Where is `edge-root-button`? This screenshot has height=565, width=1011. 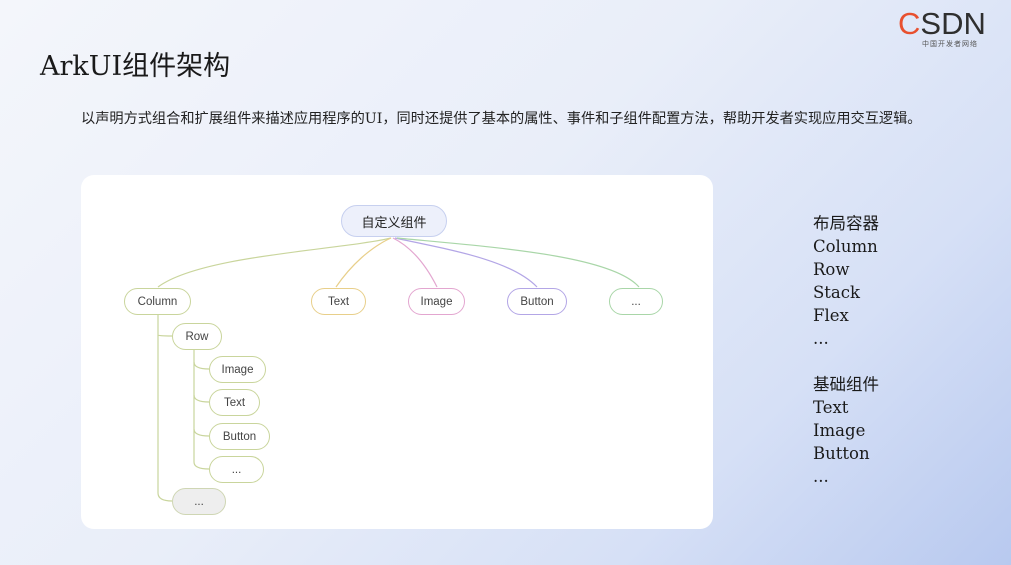 edge-root-button is located at coordinates (466, 262).